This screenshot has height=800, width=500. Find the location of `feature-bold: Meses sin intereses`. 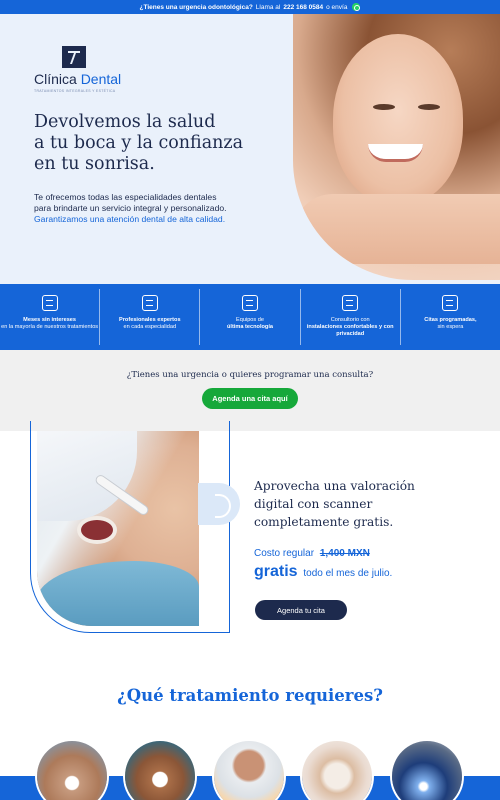

feature-bold: Meses sin intereses is located at coordinates (50, 320).